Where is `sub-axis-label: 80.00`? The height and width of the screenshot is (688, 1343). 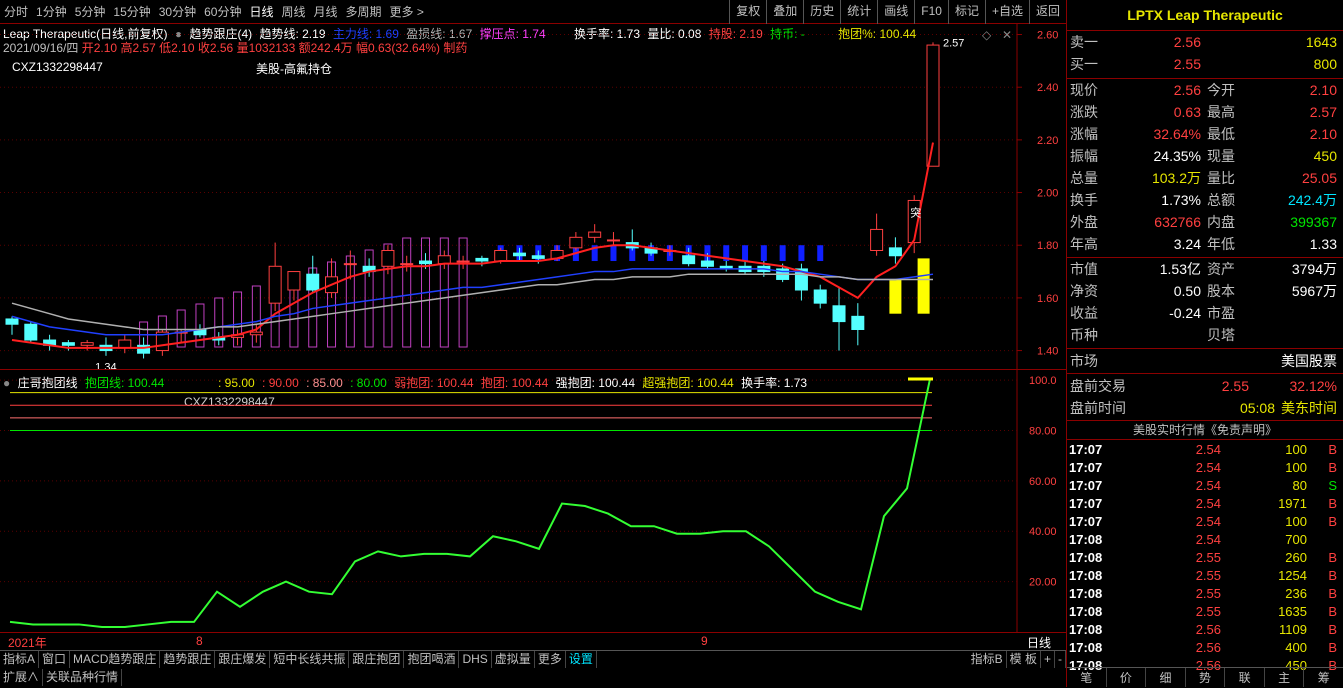
sub-axis-label: 80.00 is located at coordinates (1043, 431).